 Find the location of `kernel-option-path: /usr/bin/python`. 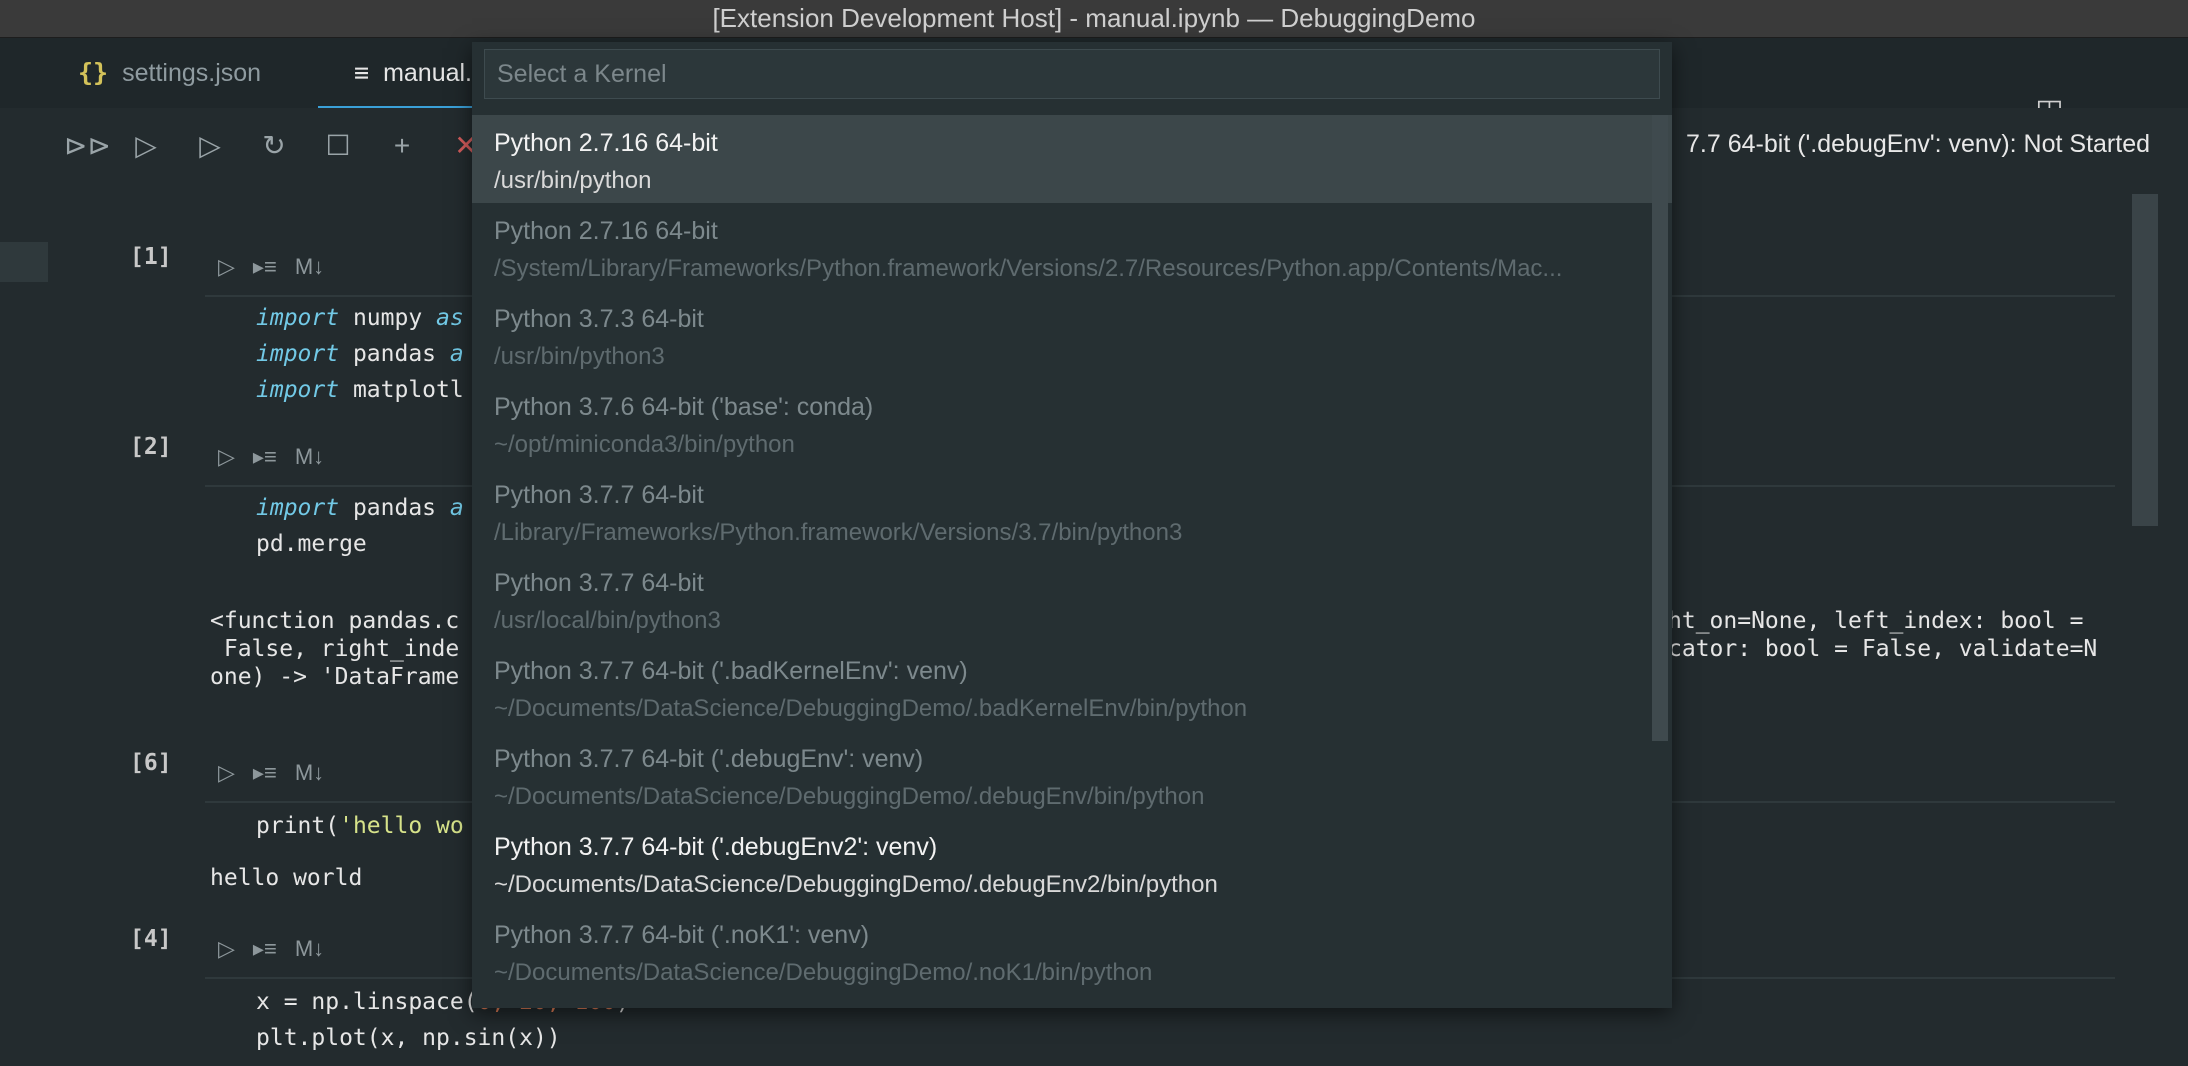

kernel-option-path: /usr/bin/python is located at coordinates (573, 180).